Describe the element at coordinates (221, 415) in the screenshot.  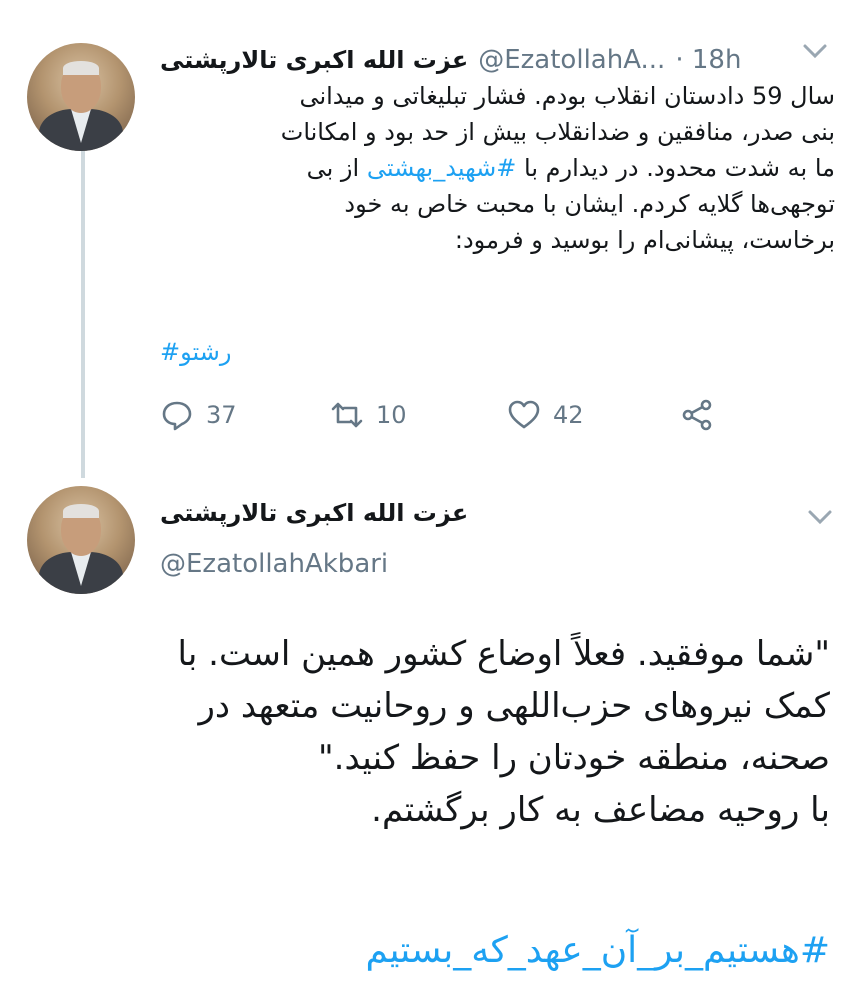
I see `reply-count: 37` at that location.